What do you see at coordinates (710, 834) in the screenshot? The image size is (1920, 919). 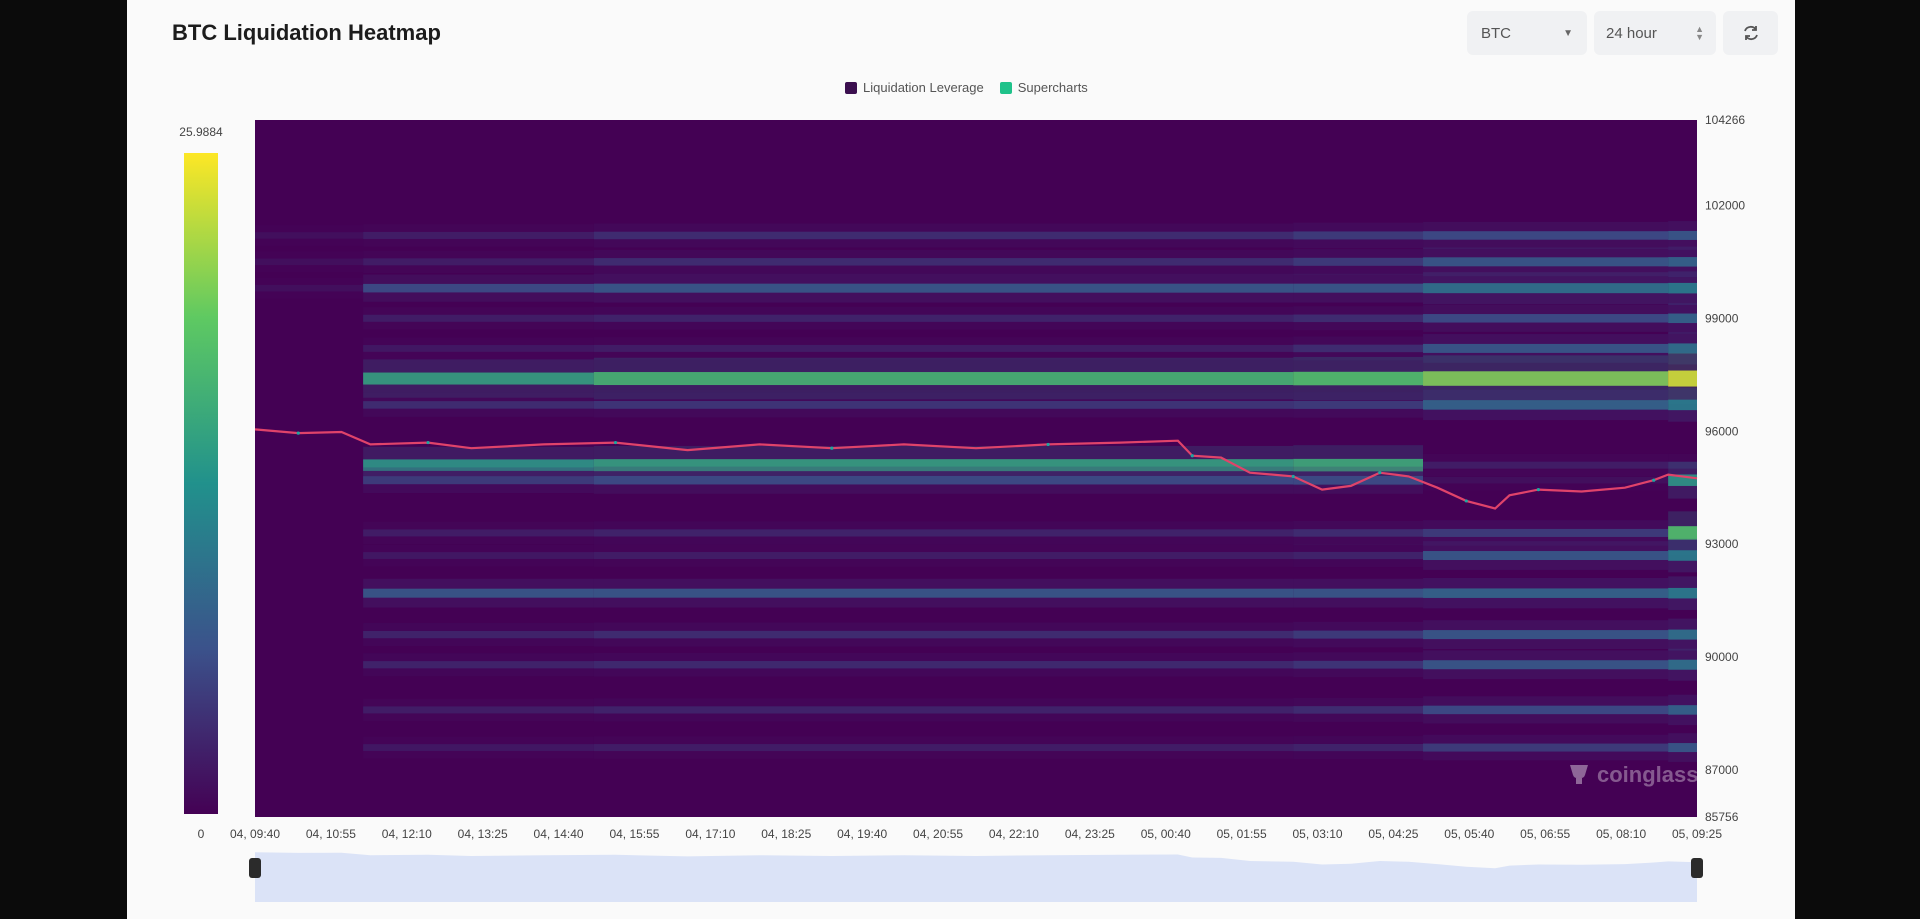 I see `x-tick-label: 04, 17:10` at bounding box center [710, 834].